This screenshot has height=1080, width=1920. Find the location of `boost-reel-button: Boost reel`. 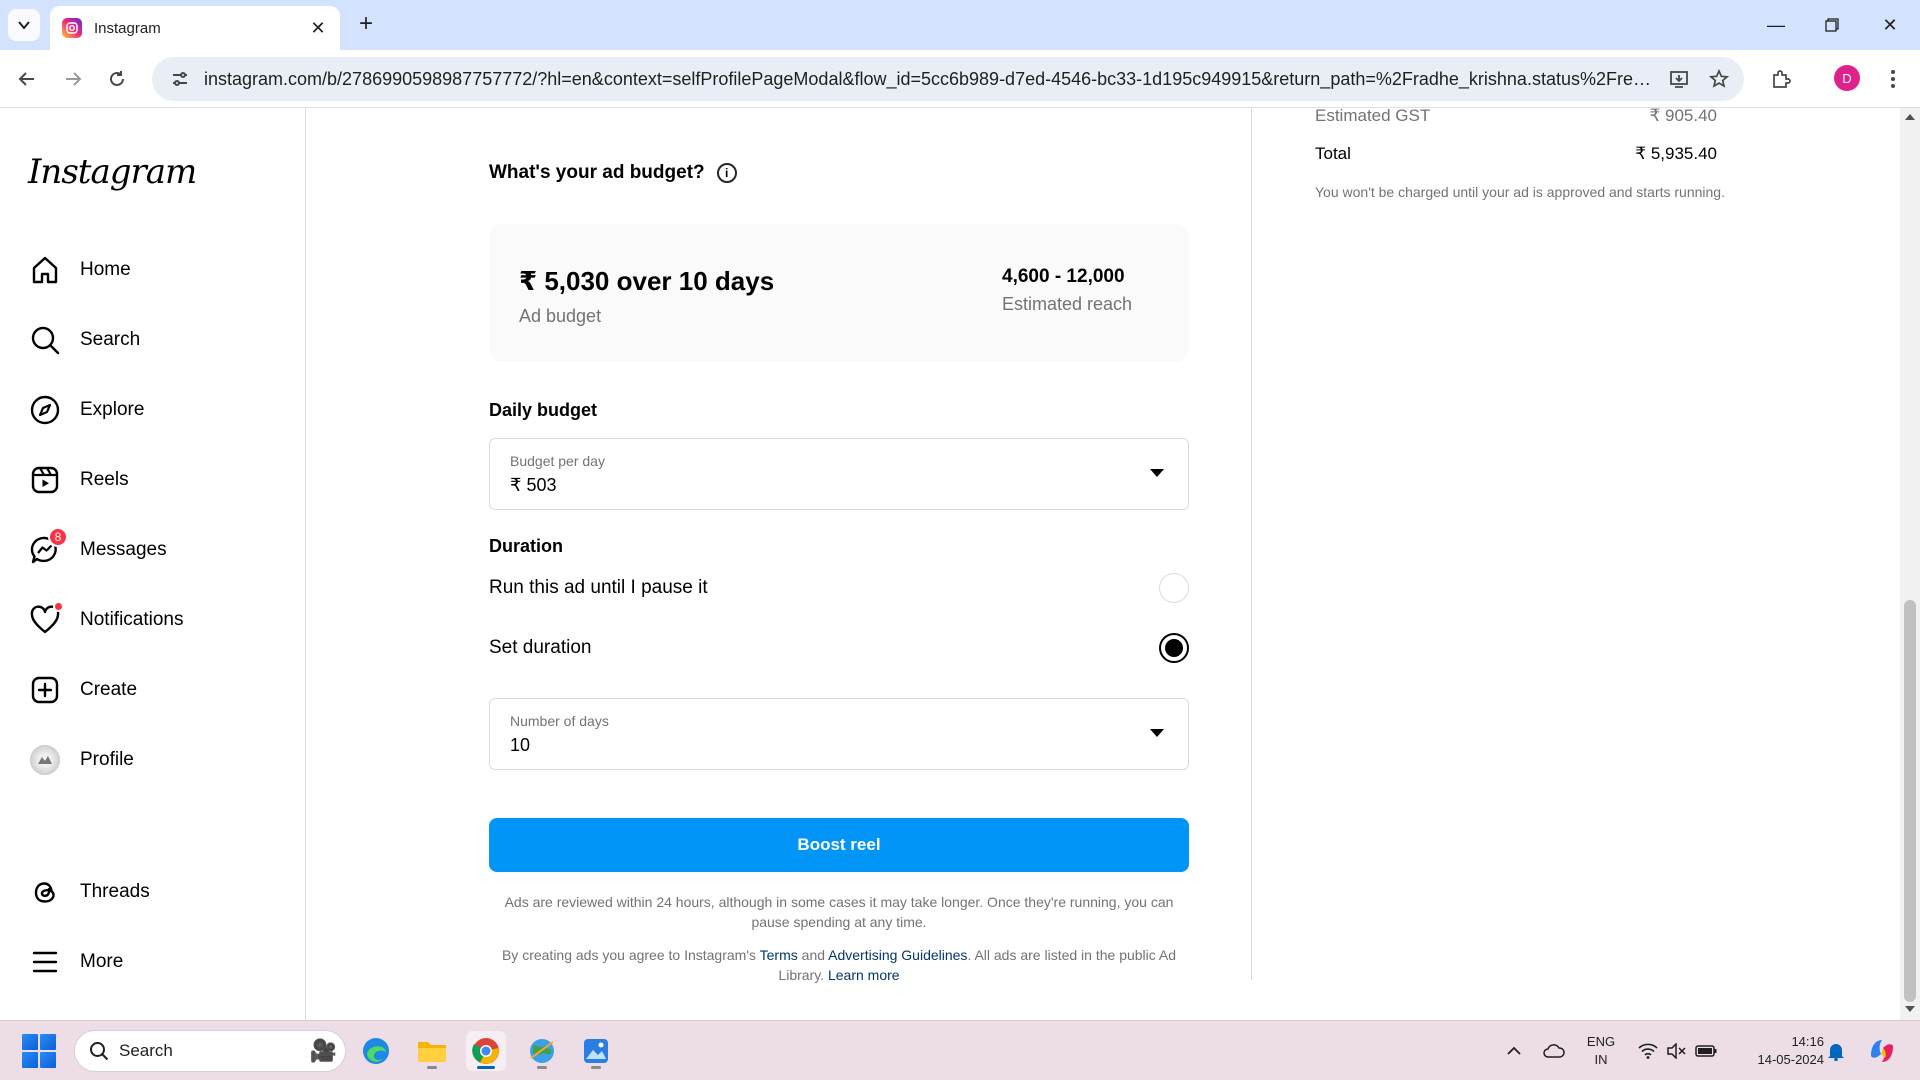

boost-reel-button: Boost reel is located at coordinates (839, 845).